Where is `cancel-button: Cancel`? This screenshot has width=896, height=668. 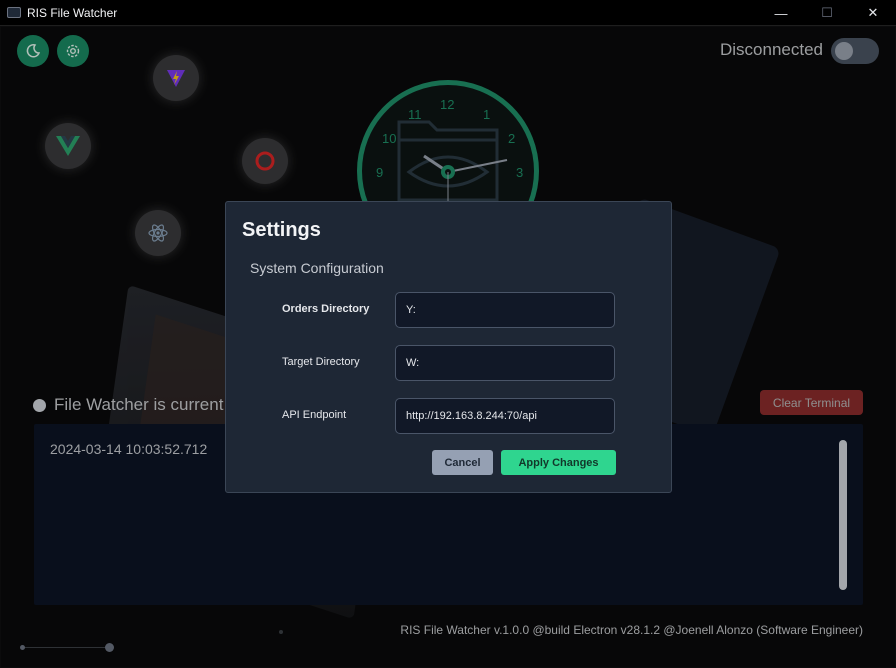
cancel-button: Cancel is located at coordinates (462, 462).